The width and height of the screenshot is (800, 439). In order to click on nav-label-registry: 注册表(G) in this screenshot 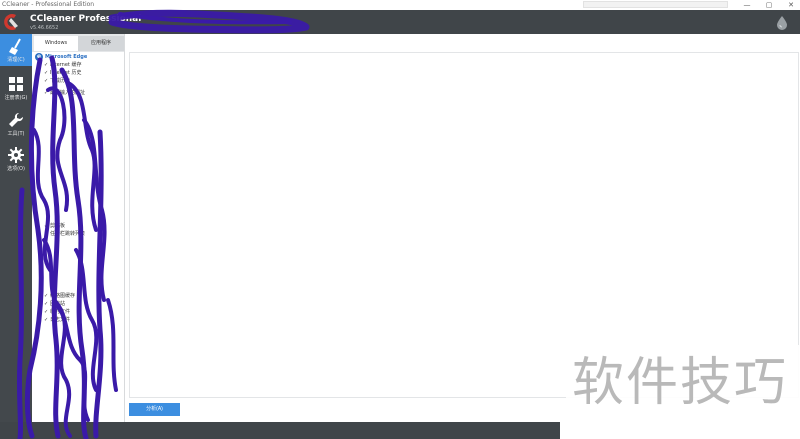, I will do `click(16, 98)`.